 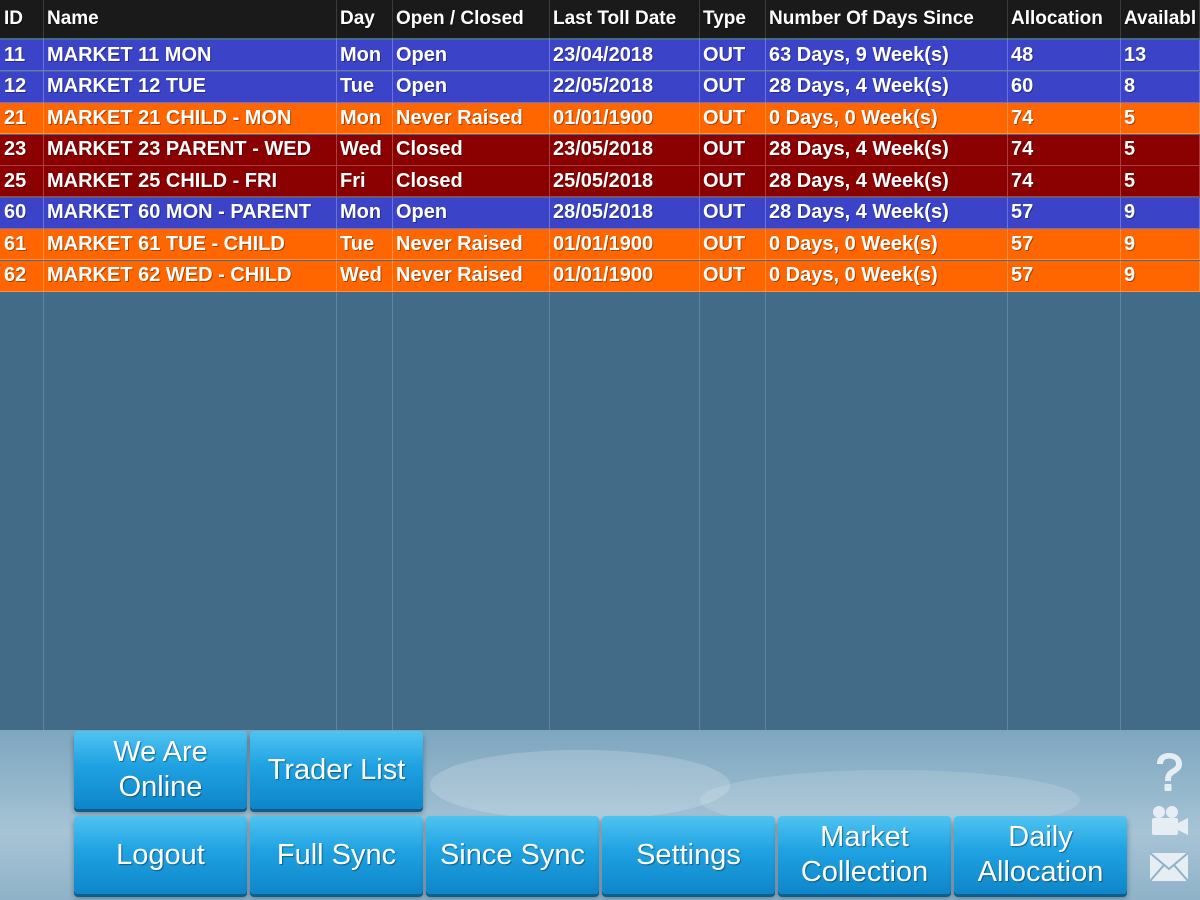 I want to click on cell-name: MARKET 12 TUE, so click(x=190, y=86).